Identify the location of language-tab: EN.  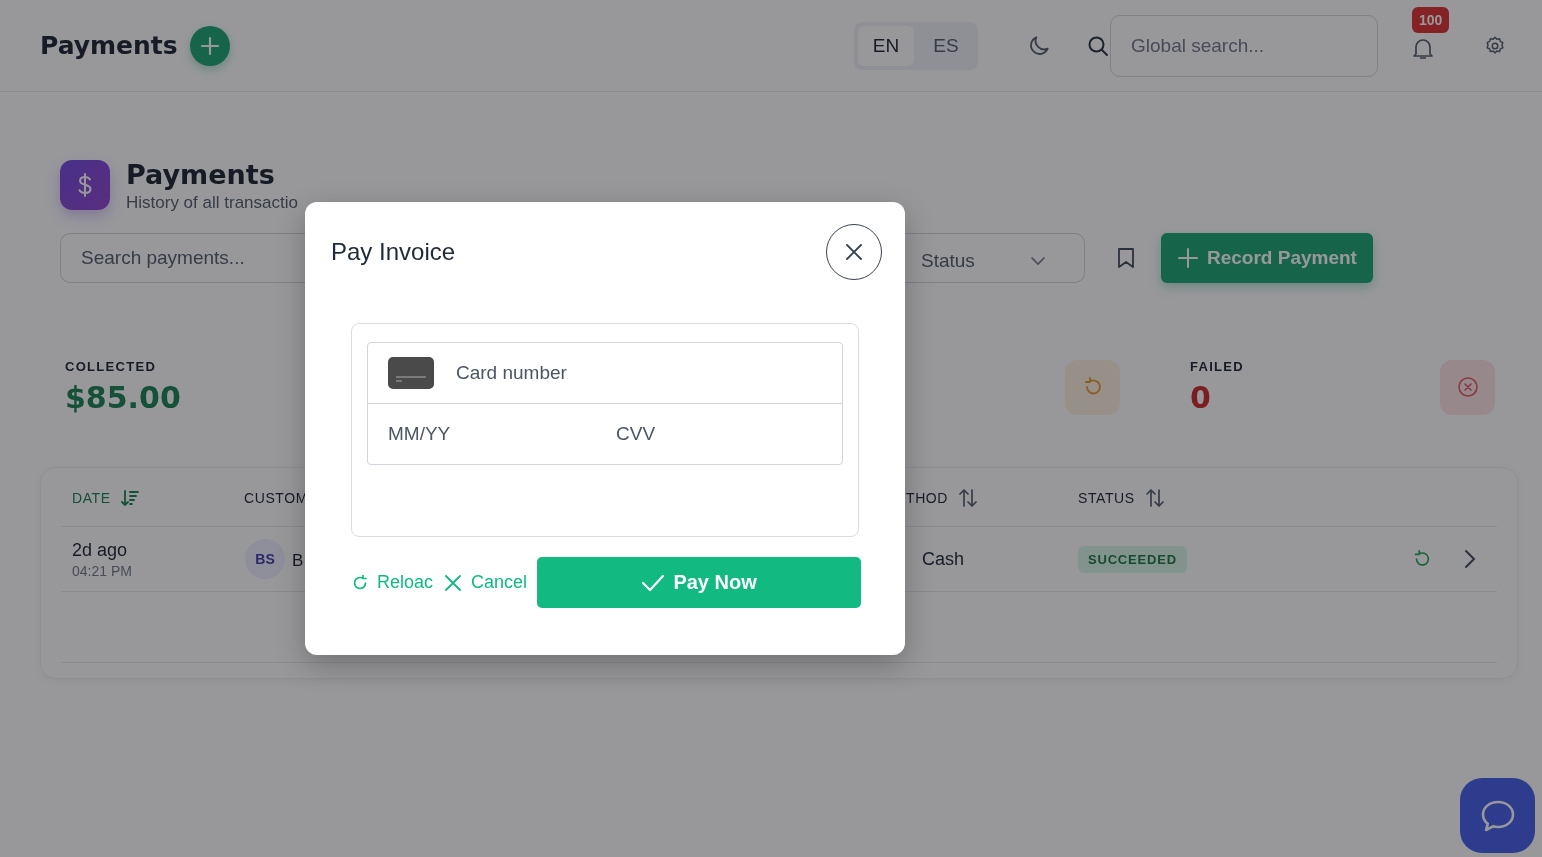
(886, 45).